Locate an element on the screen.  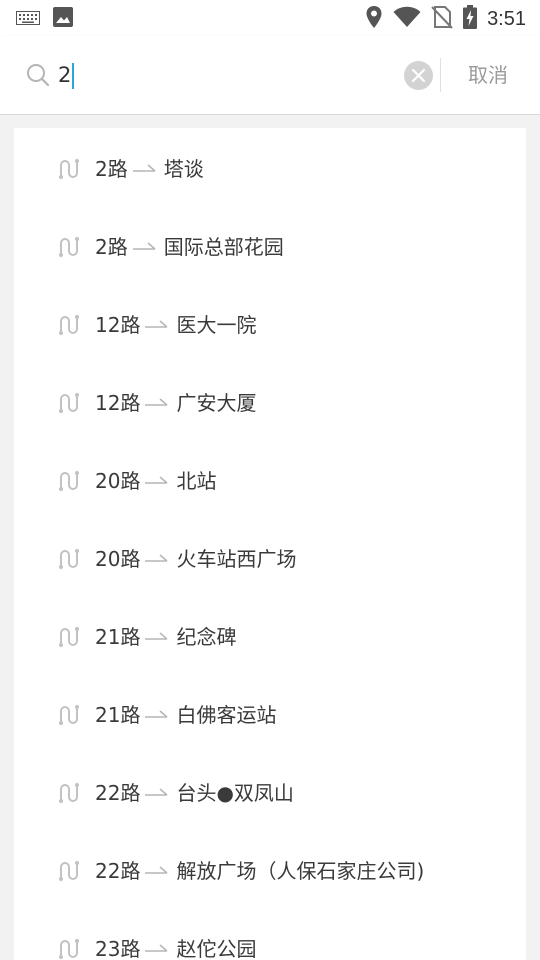
destination-name: 纪念碑 is located at coordinates (206, 637).